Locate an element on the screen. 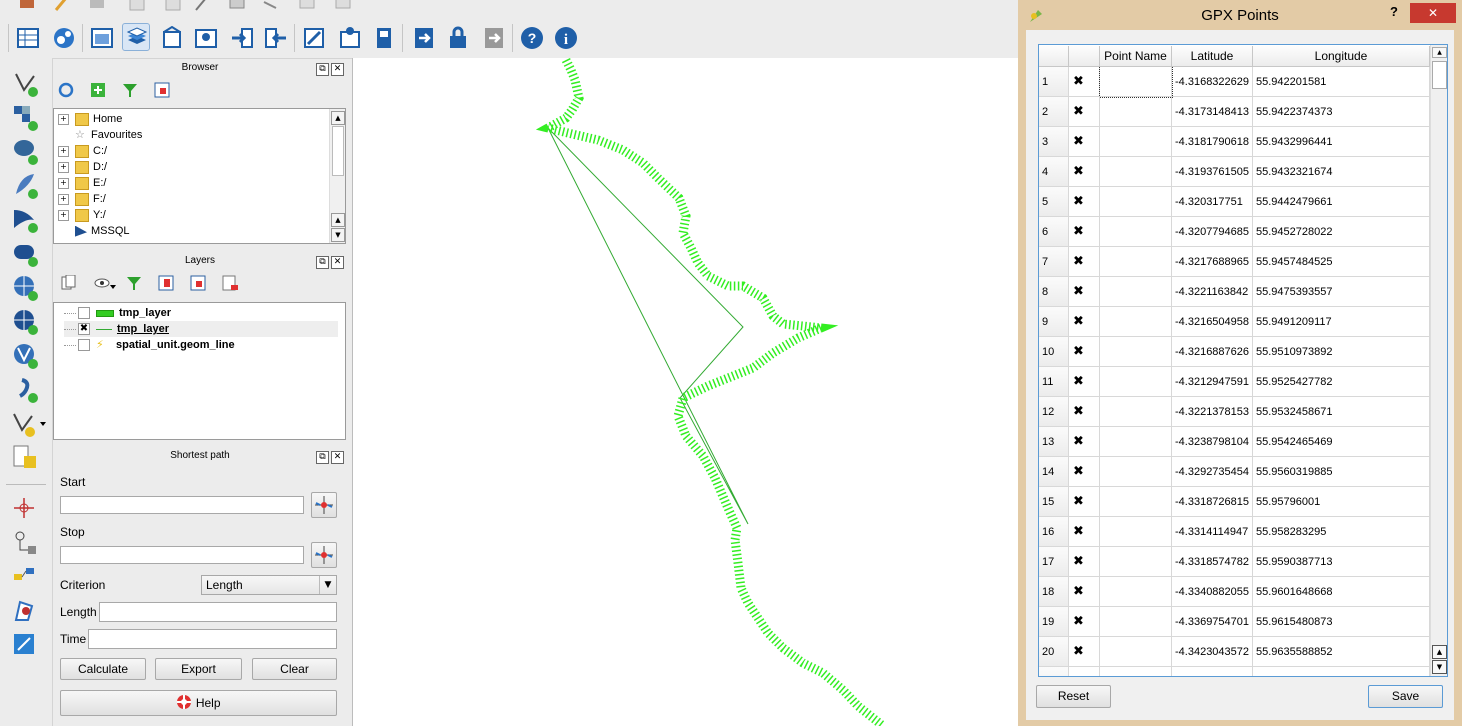  add-wcs-layer-button is located at coordinates (26, 322).